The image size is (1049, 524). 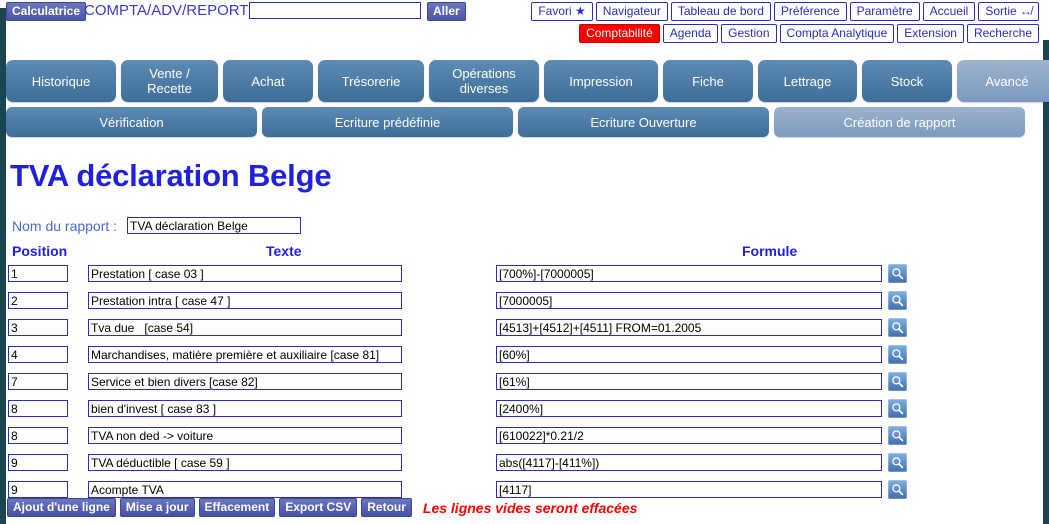 What do you see at coordinates (770, 251) in the screenshot?
I see `column-header-formule: Formule` at bounding box center [770, 251].